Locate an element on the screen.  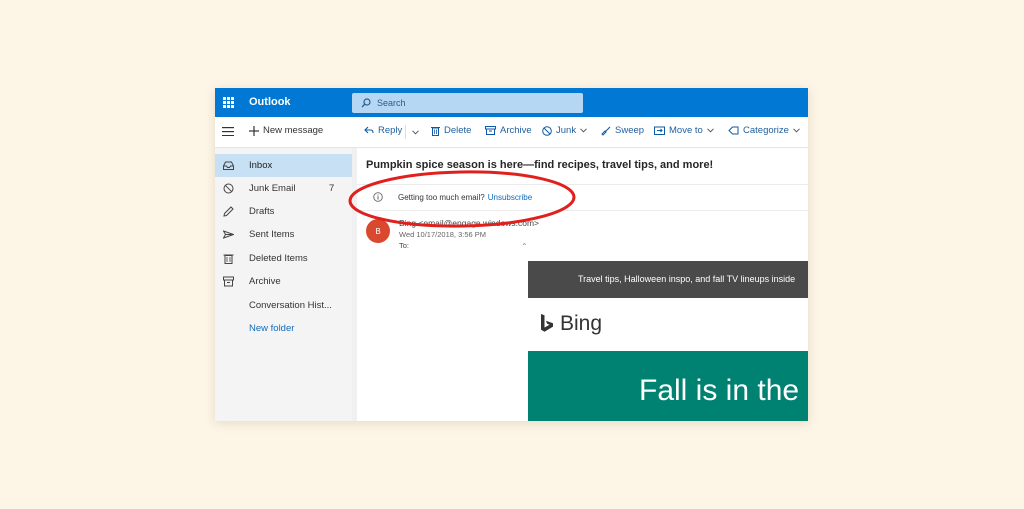
reply-label: Reply is located at coordinates (390, 130).